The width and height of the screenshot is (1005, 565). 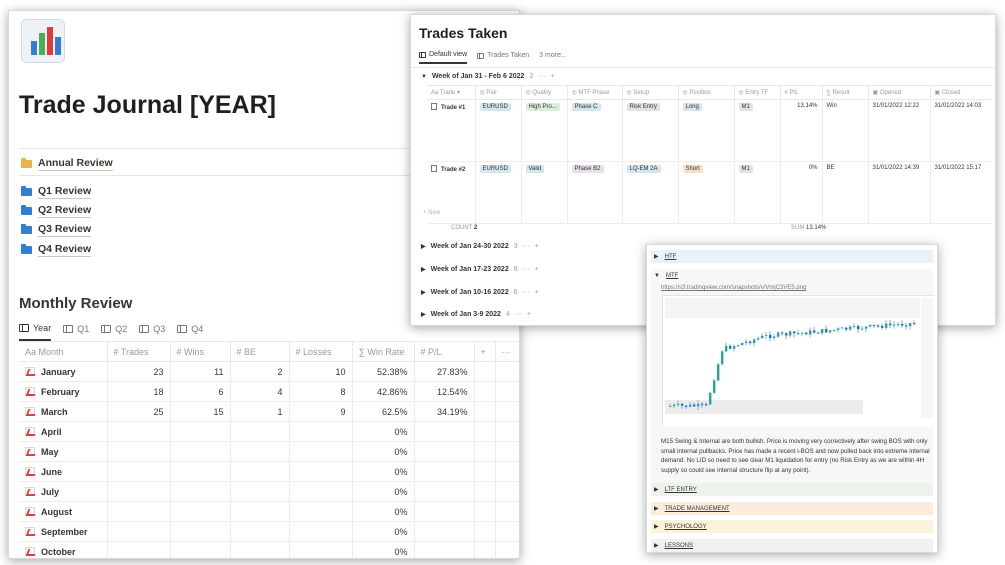 What do you see at coordinates (321, 411) in the screenshot?
I see `losses-cell: 9` at bounding box center [321, 411].